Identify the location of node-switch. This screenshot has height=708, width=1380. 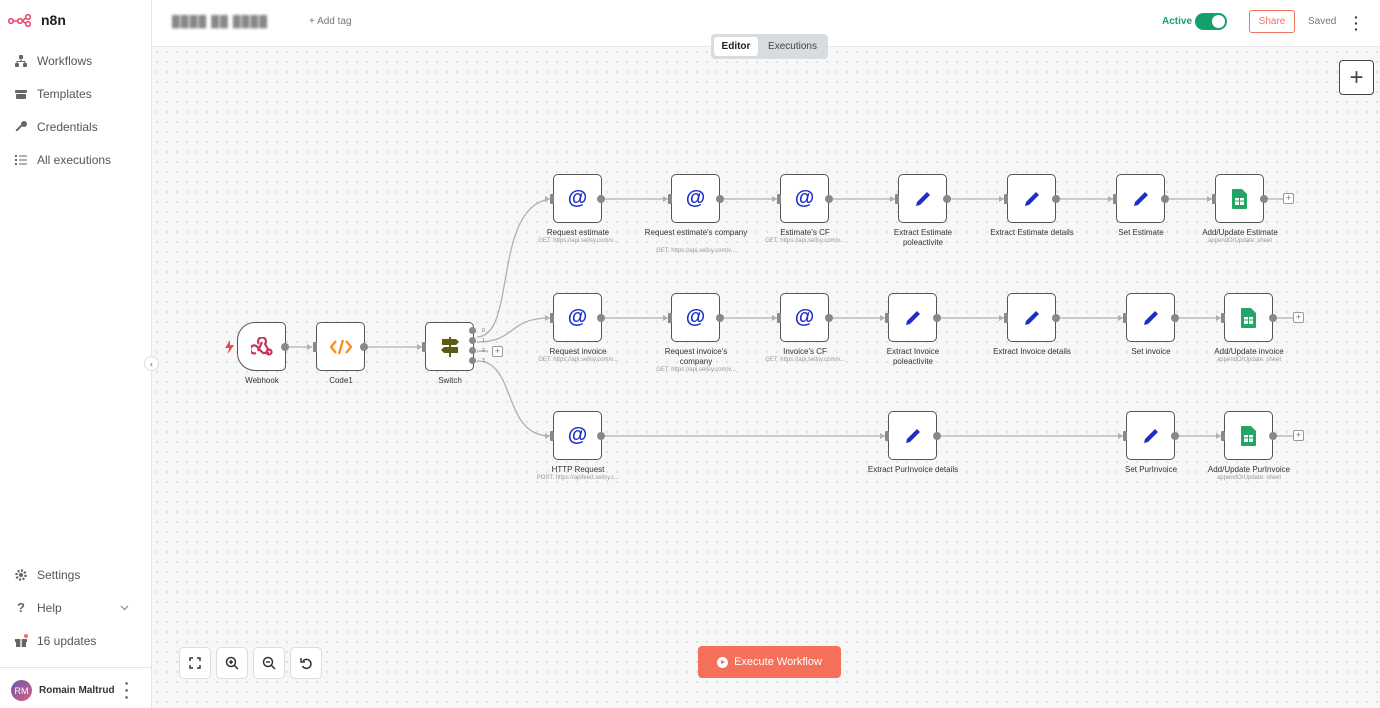
(449, 346).